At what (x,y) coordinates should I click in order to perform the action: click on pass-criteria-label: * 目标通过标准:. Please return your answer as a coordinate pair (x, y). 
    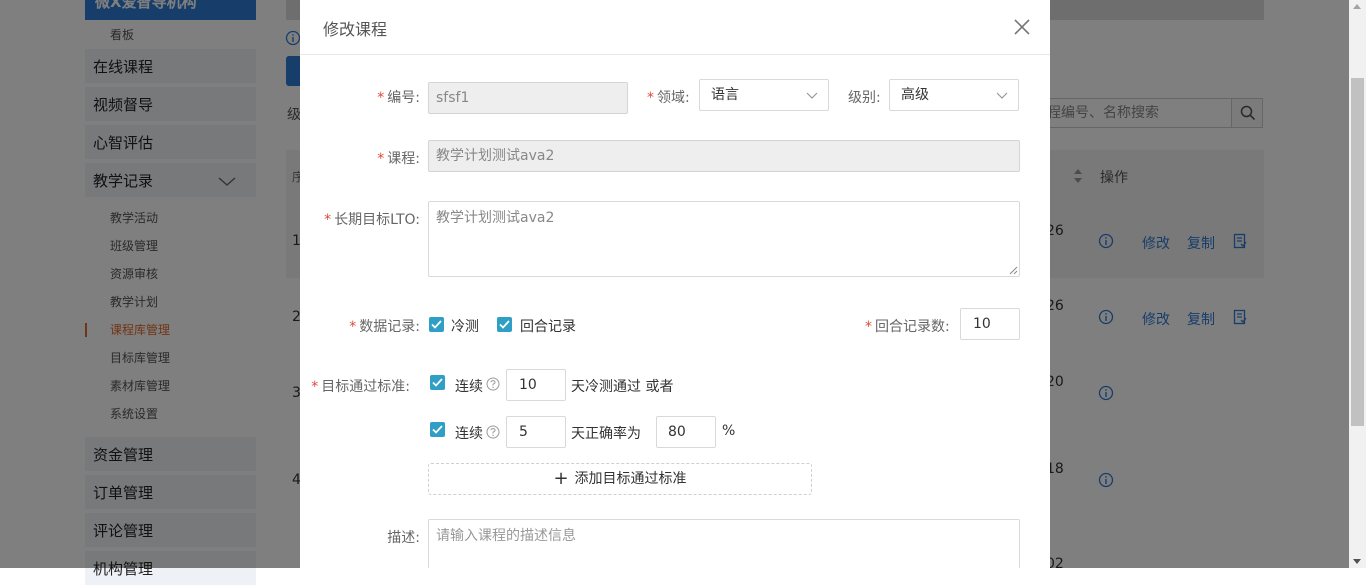
    Looking at the image, I should click on (360, 386).